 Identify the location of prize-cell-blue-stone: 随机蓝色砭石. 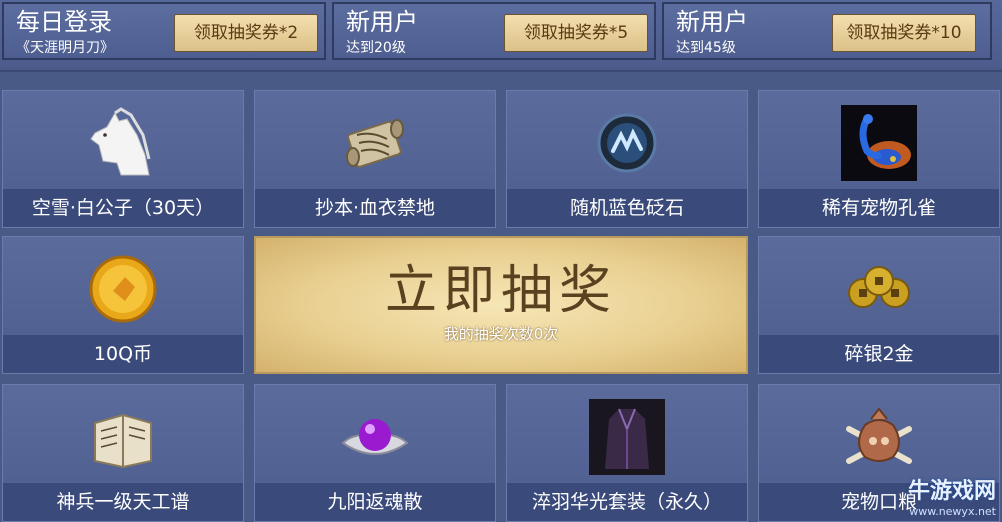
(627, 159).